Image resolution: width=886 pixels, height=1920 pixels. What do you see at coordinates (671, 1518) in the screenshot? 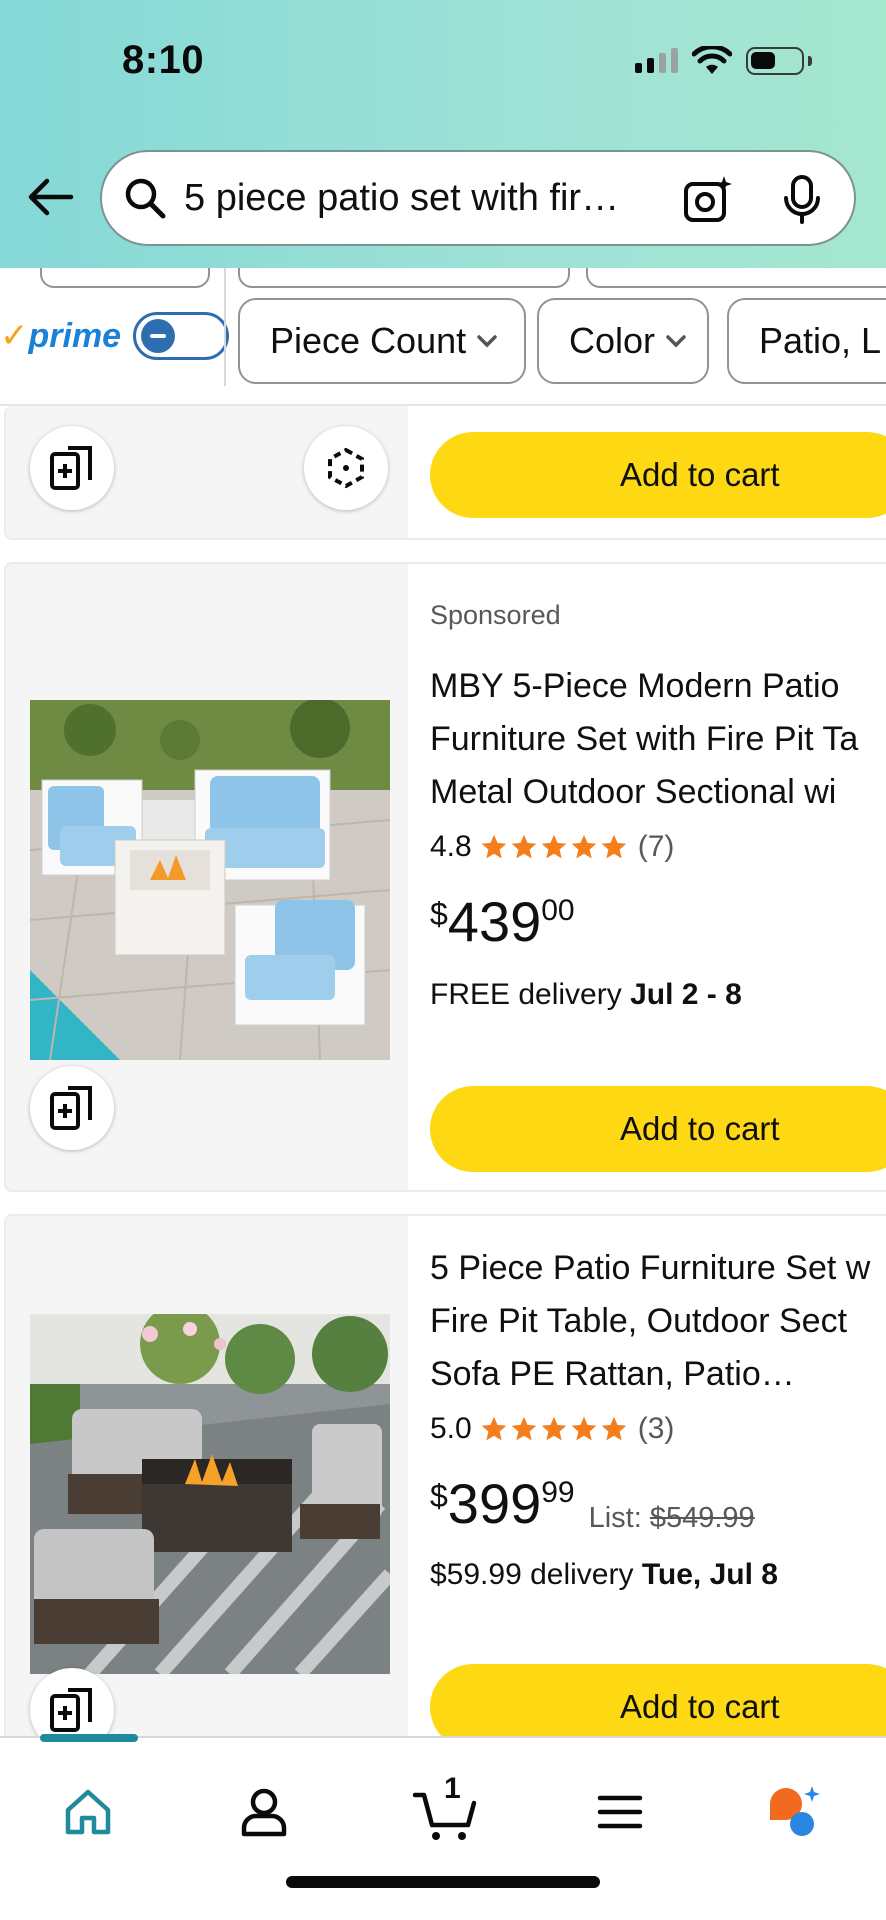
I see `list-price: List: $549.99` at bounding box center [671, 1518].